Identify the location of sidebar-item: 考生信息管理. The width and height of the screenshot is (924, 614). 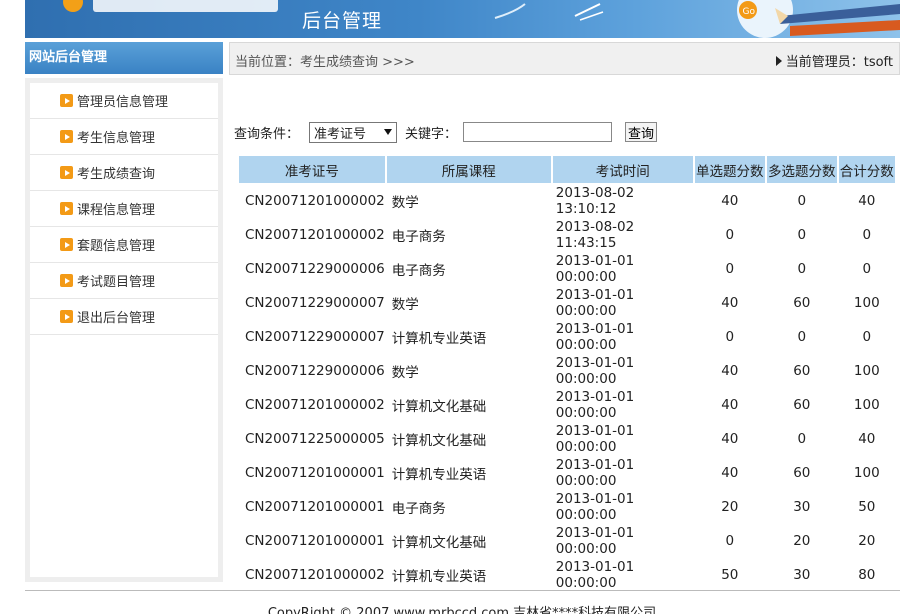
(124, 137).